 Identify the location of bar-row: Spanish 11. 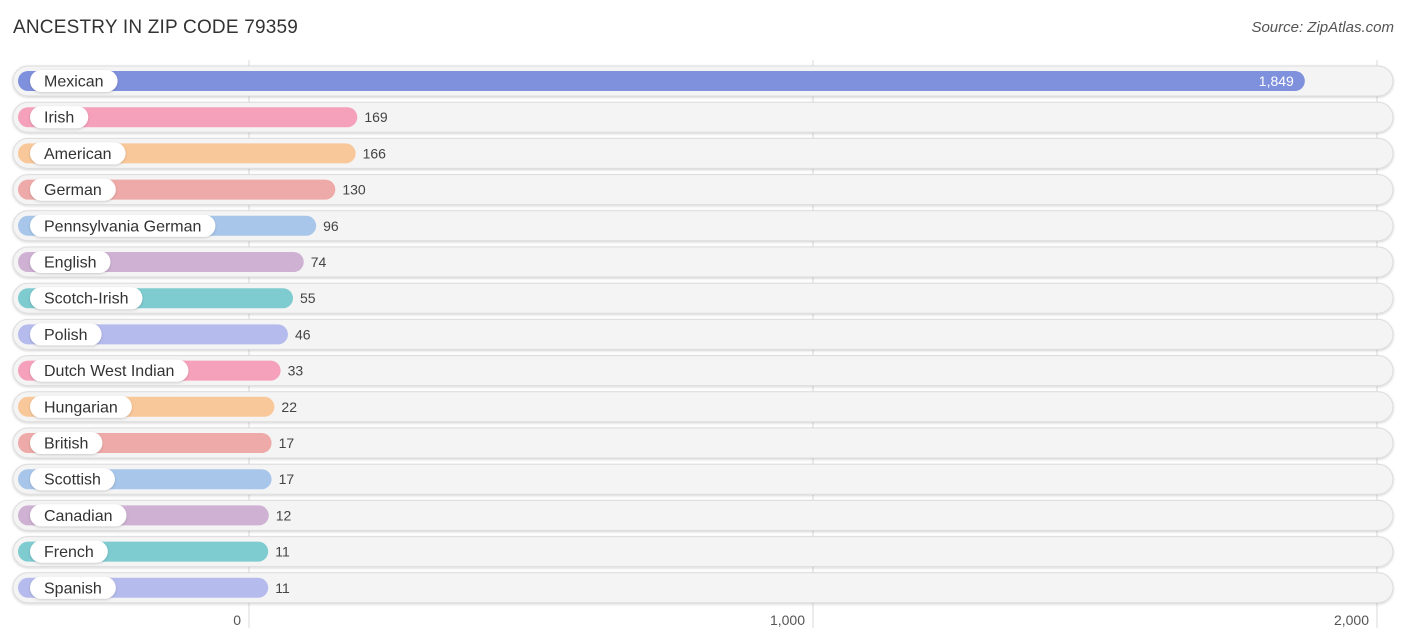
(703, 588).